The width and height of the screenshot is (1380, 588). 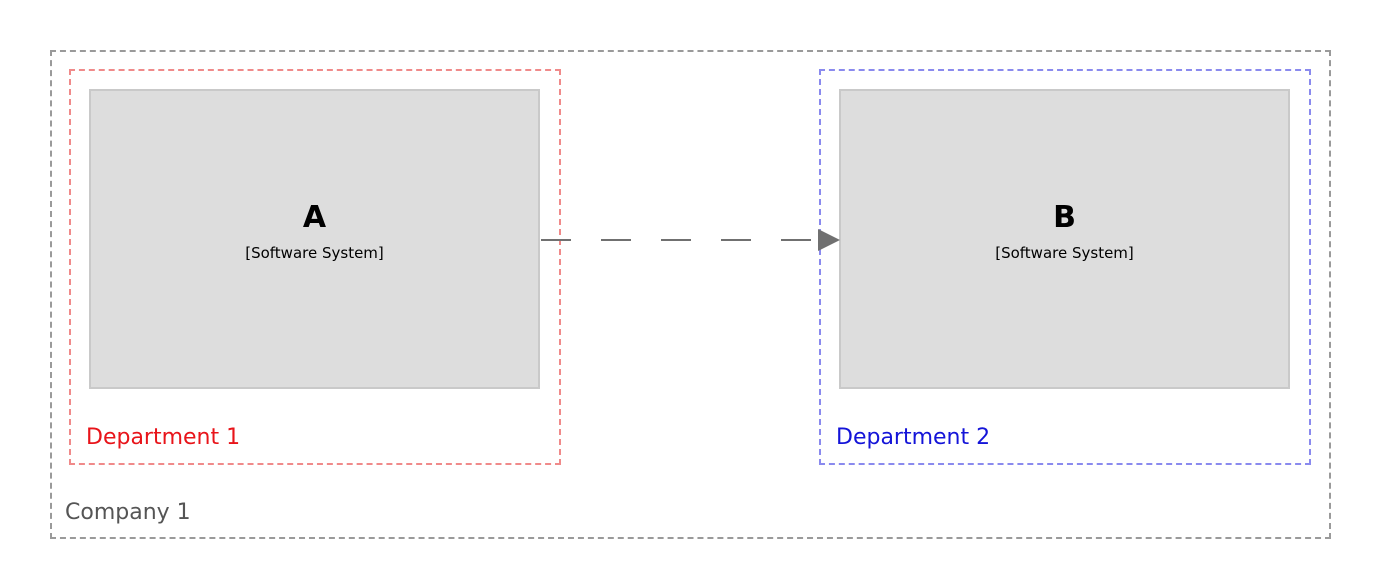 I want to click on system-name: B, so click(x=1064, y=217).